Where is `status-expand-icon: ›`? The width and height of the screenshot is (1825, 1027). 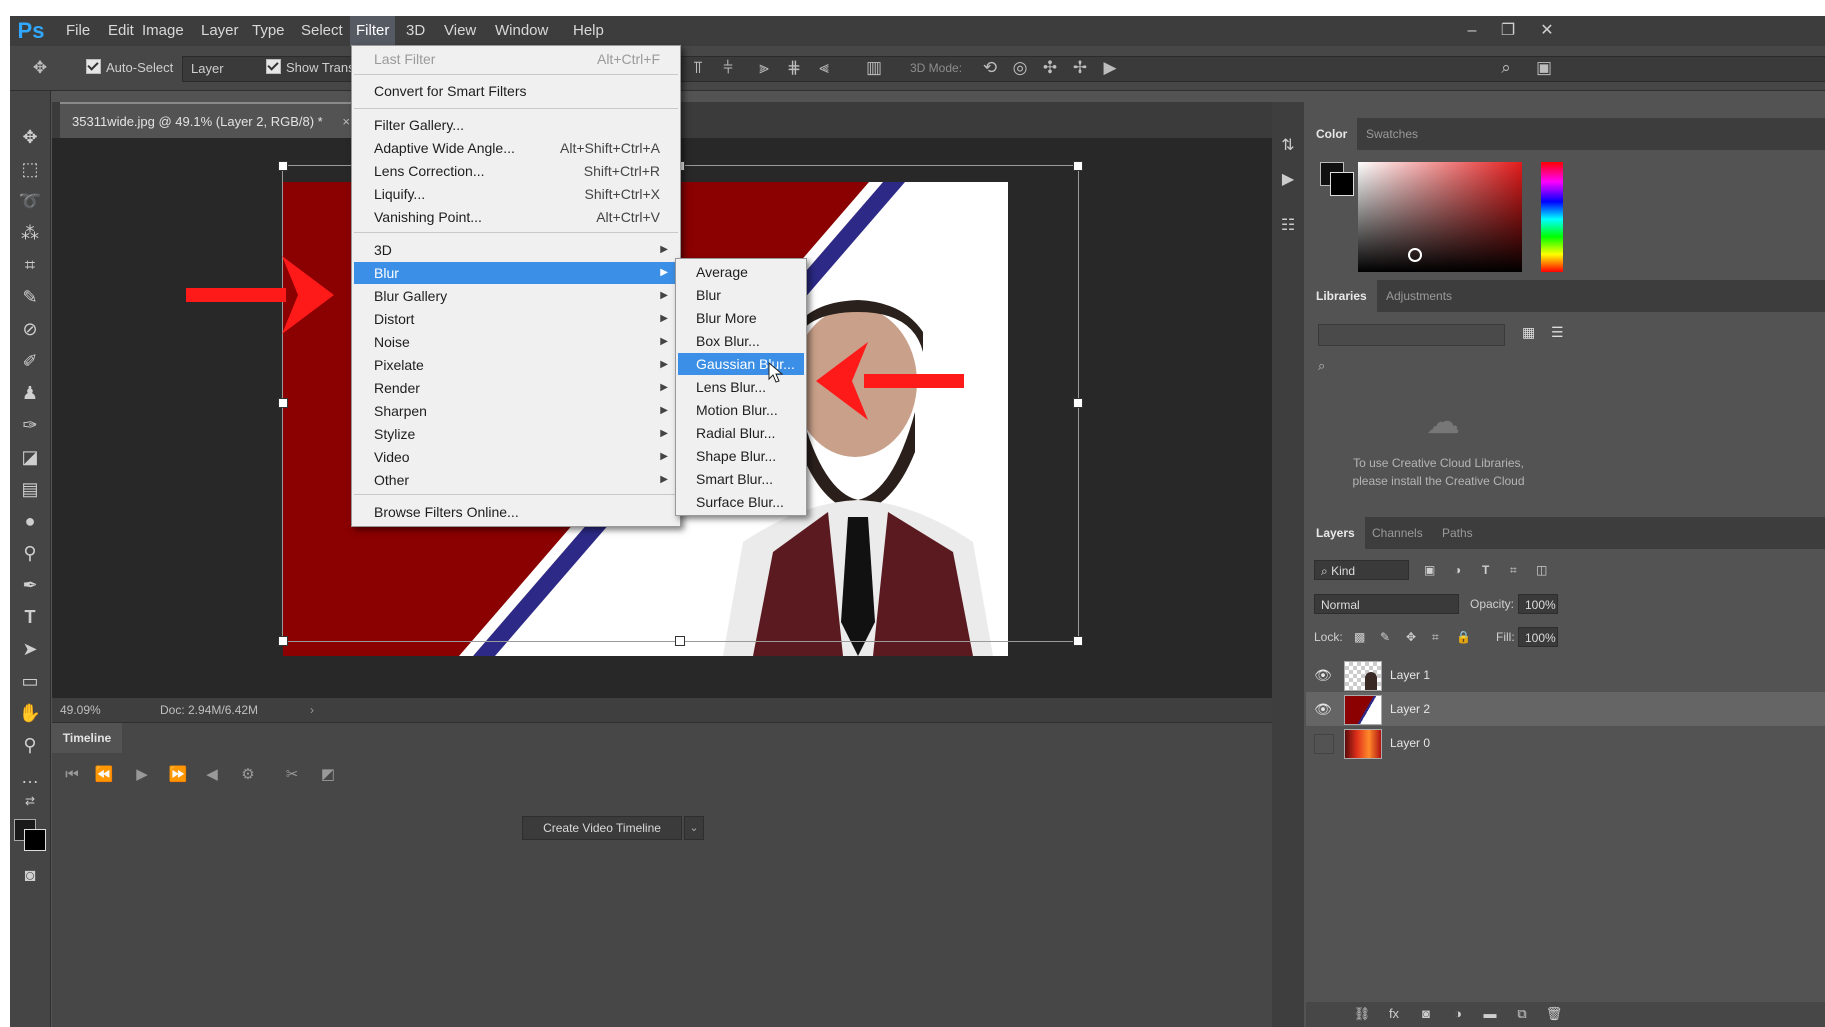
status-expand-icon: › is located at coordinates (312, 710).